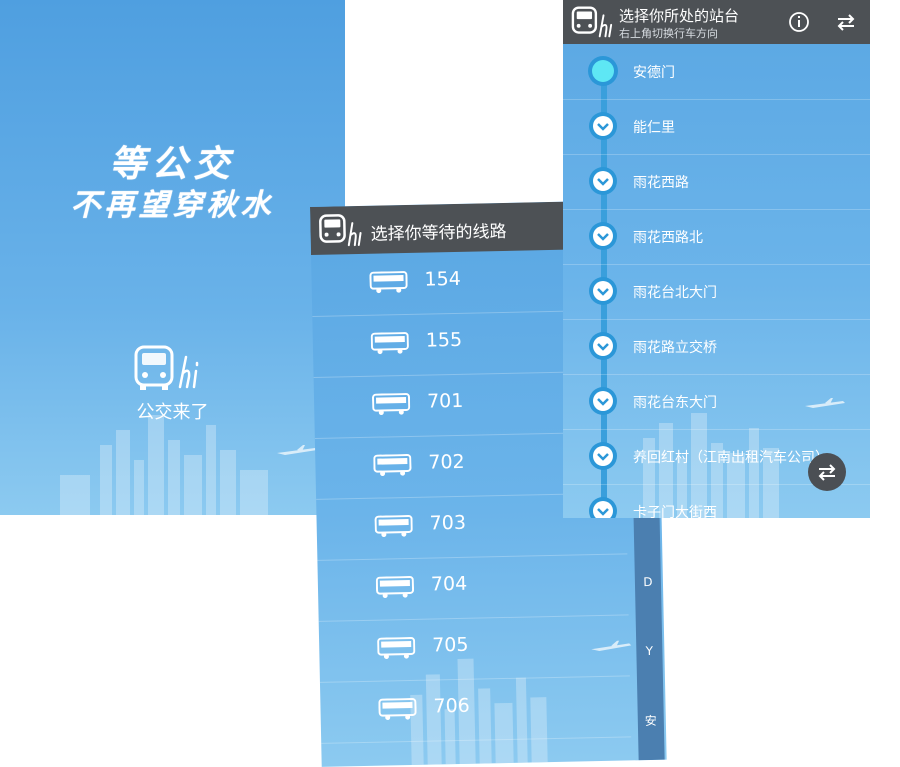 This screenshot has height=767, width=900. Describe the element at coordinates (473, 587) in the screenshot. I see `route-item: 704` at that location.